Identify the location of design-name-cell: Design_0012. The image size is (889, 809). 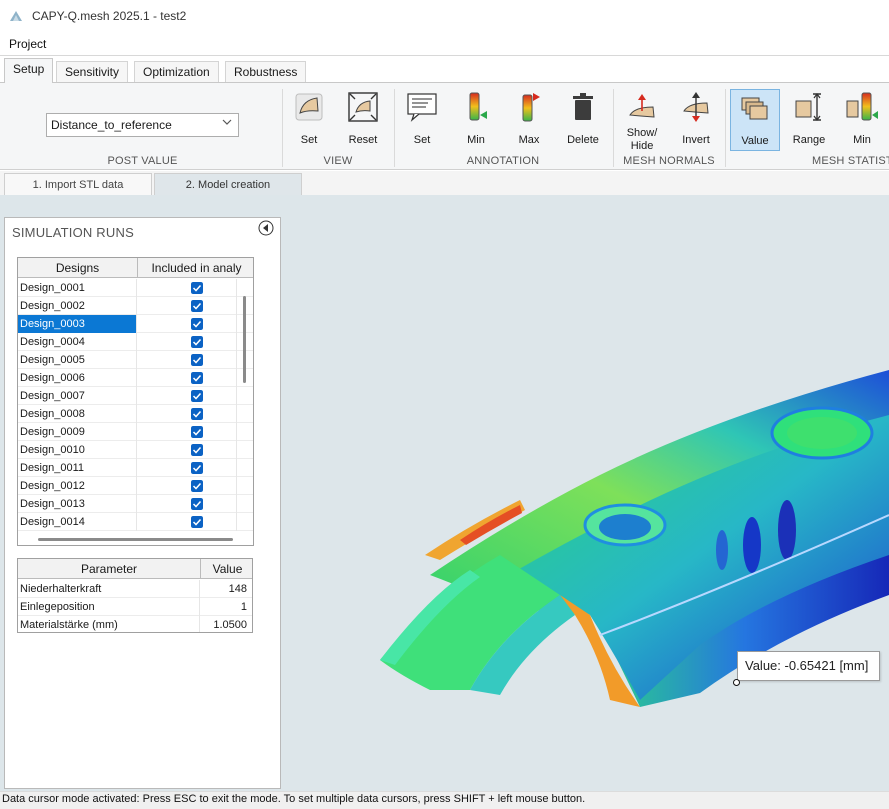
(77, 486).